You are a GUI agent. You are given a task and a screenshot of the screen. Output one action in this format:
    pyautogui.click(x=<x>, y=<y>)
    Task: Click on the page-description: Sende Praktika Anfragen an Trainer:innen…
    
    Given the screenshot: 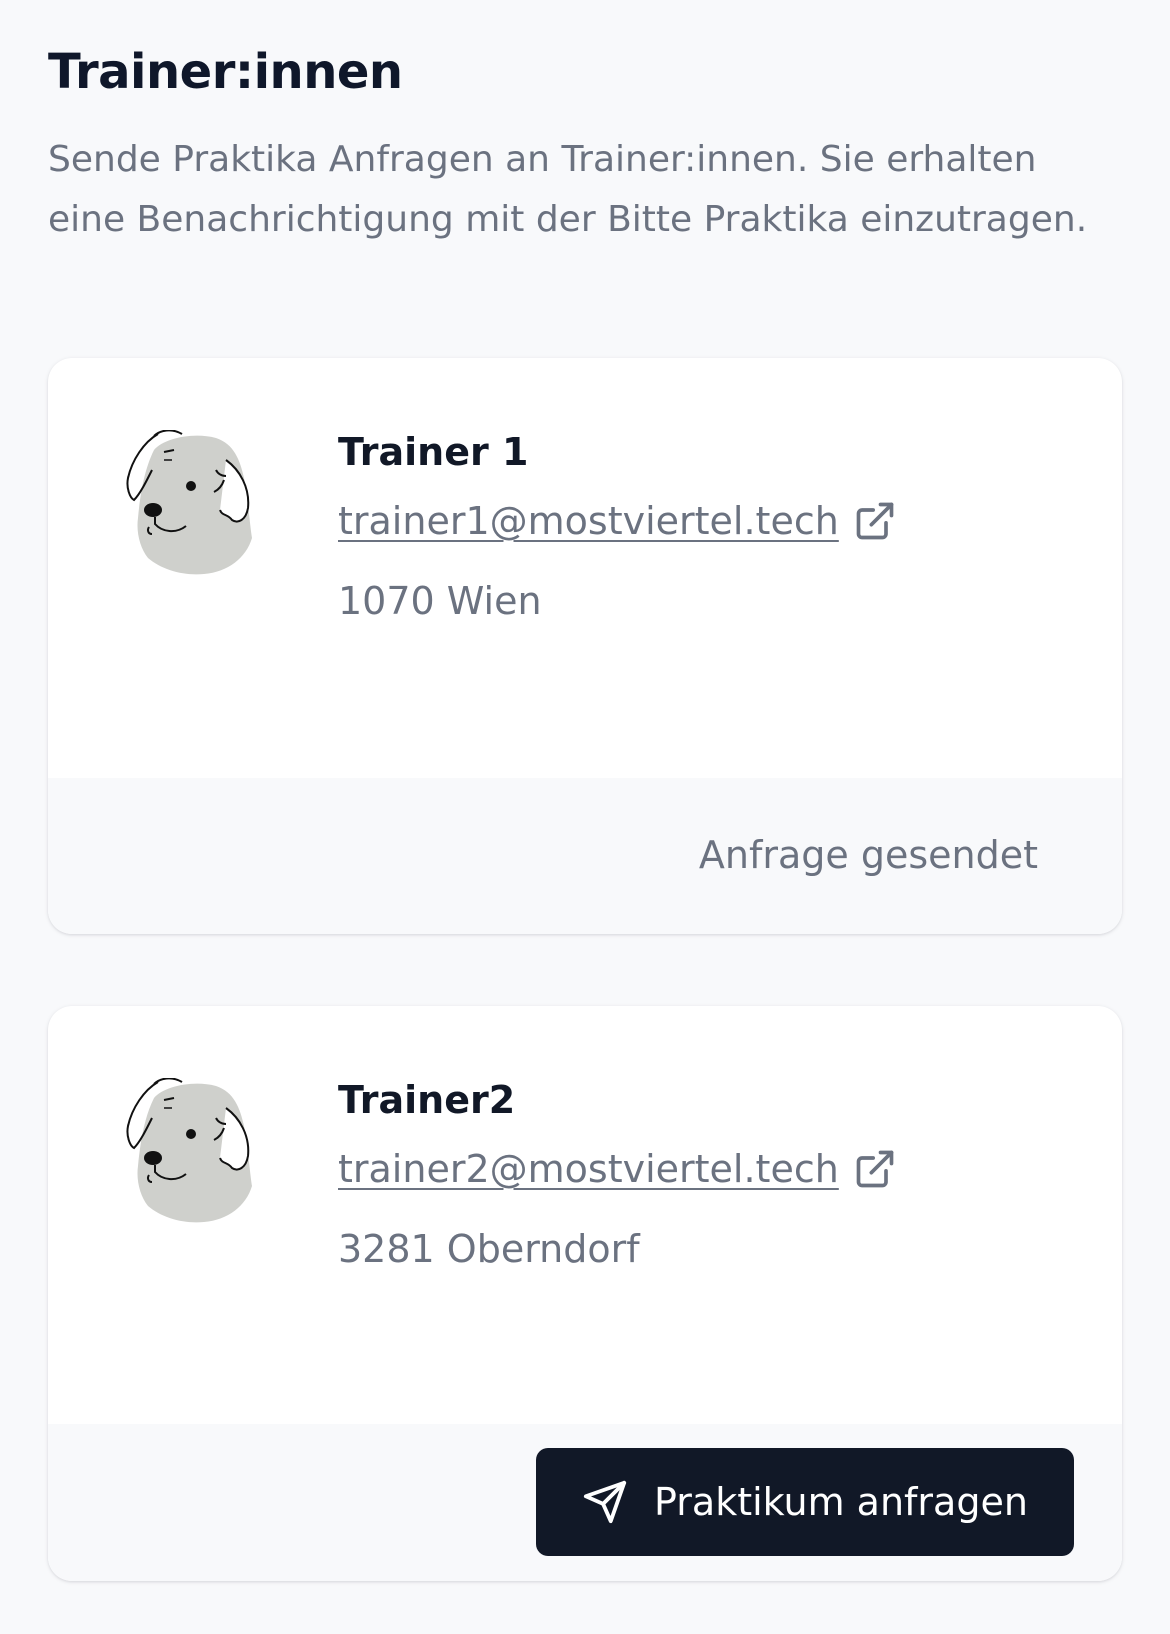 What is the action you would take?
    pyautogui.click(x=568, y=189)
    